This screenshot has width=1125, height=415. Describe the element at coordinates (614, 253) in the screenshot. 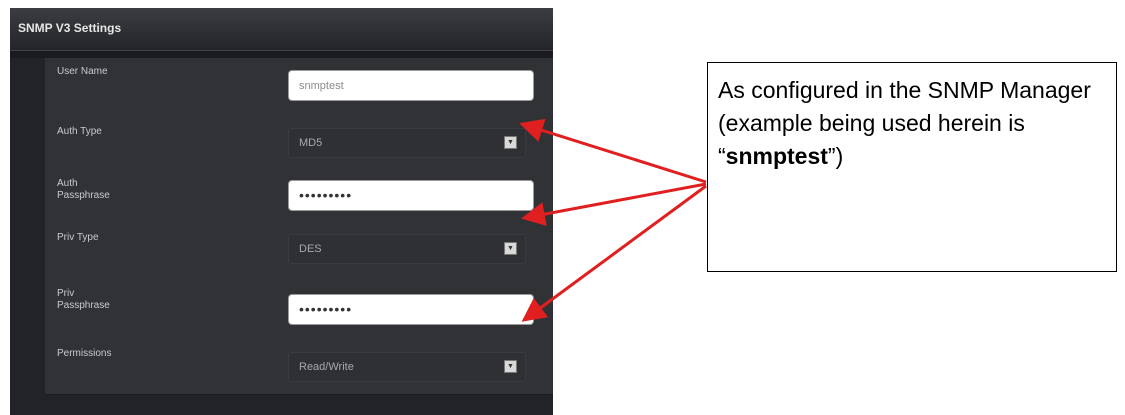

I see `arrow-to-priv-passphrase` at that location.